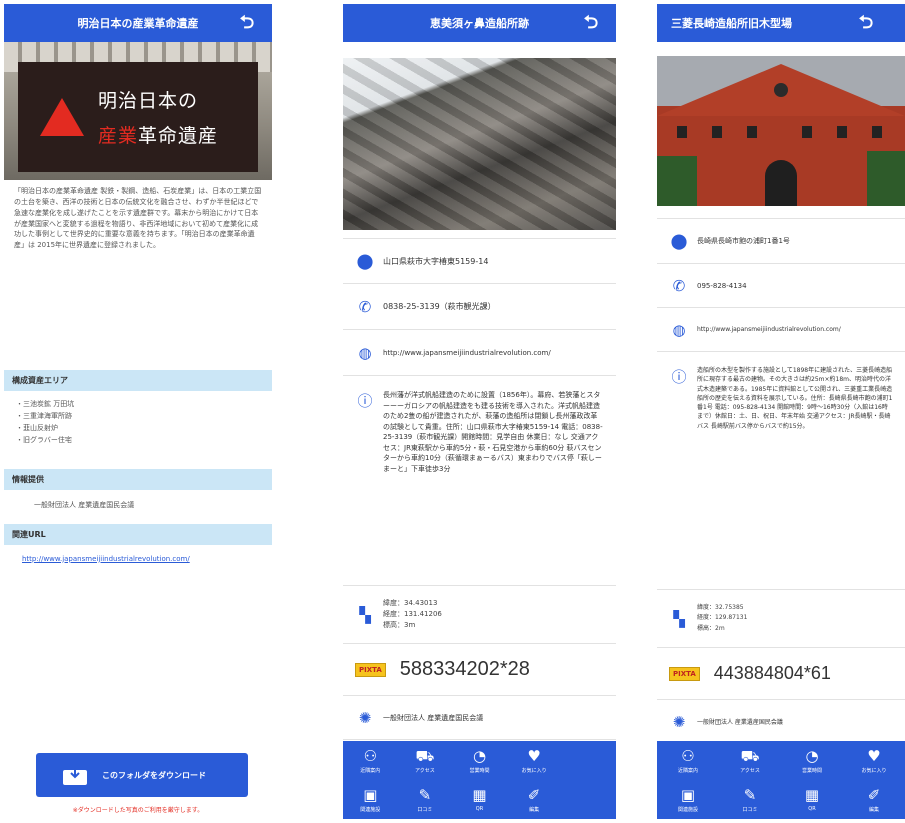  I want to click on download-button: このフォルダをダウンロード, so click(142, 775).